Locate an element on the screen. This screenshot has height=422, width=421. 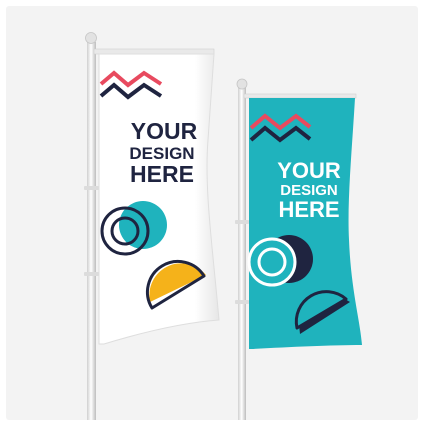
concentric-circle-icon is located at coordinates (280, 261).